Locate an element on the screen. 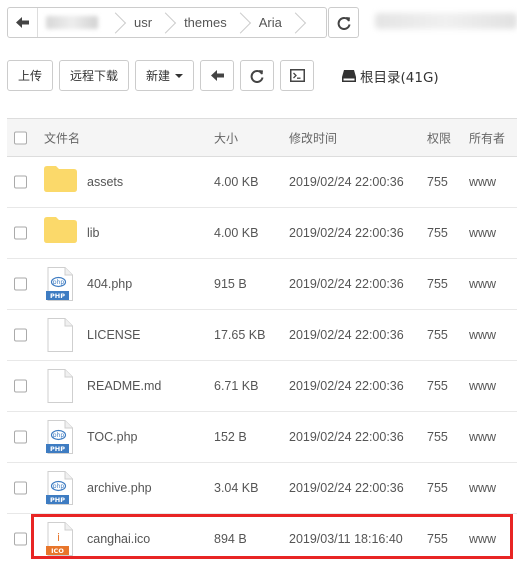 The height and width of the screenshot is (562, 517). ico-file-icon: i ICO is located at coordinates (60, 539).